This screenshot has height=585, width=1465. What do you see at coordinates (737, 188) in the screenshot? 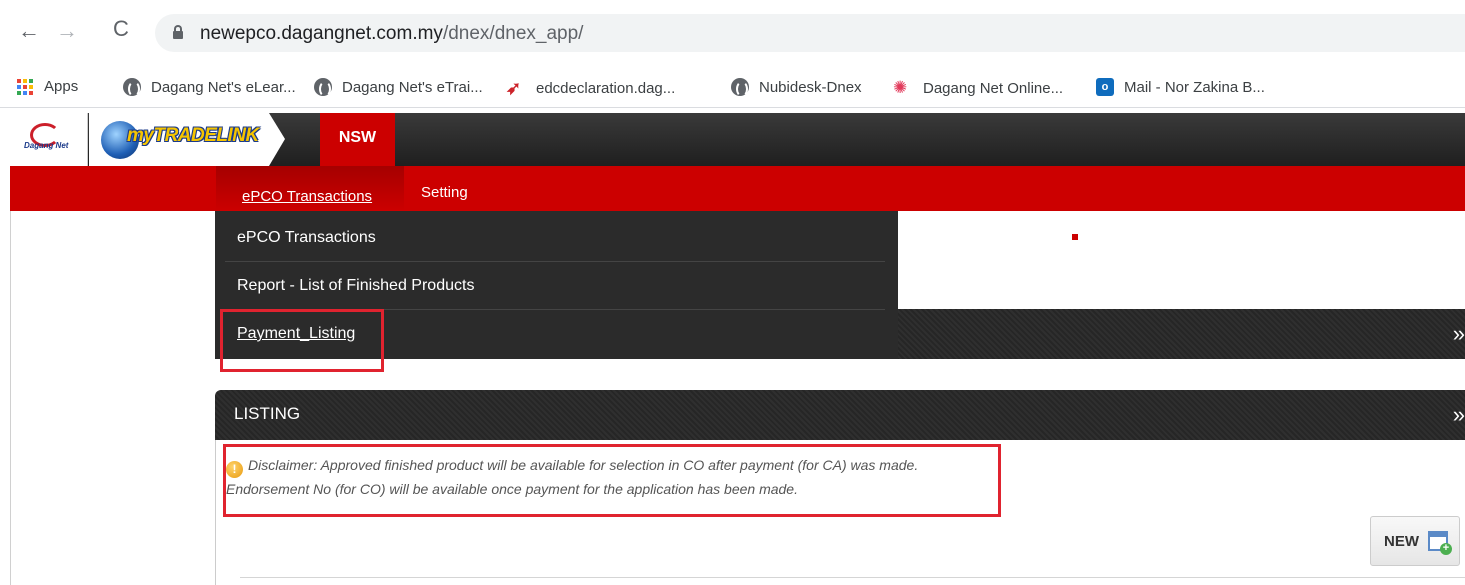
I see `main-menu: ePCO Transactions Setting` at bounding box center [737, 188].